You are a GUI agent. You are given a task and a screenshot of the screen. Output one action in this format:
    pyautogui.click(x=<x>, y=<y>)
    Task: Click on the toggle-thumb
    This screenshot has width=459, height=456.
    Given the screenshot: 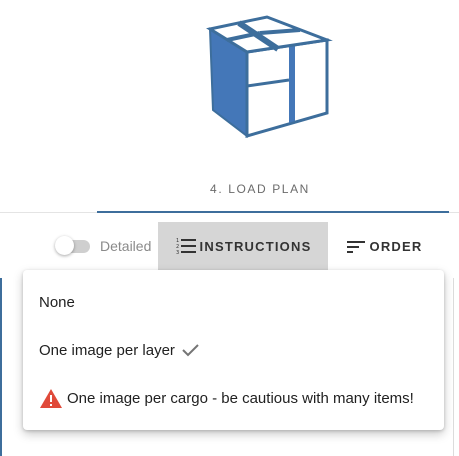 What is the action you would take?
    pyautogui.click(x=64, y=245)
    